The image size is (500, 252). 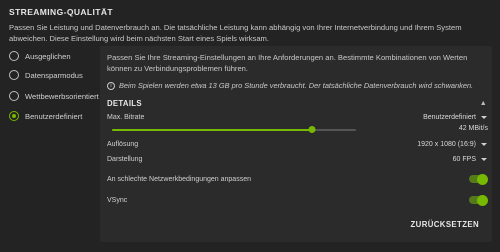 What do you see at coordinates (125, 159) in the screenshot?
I see `framerate-label: Darstellung` at bounding box center [125, 159].